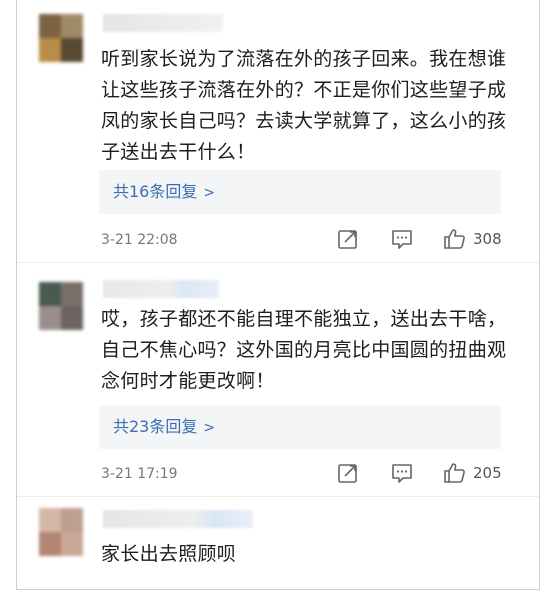 The image size is (558, 596). I want to click on timestamp: 3-21 17:19, so click(139, 474).